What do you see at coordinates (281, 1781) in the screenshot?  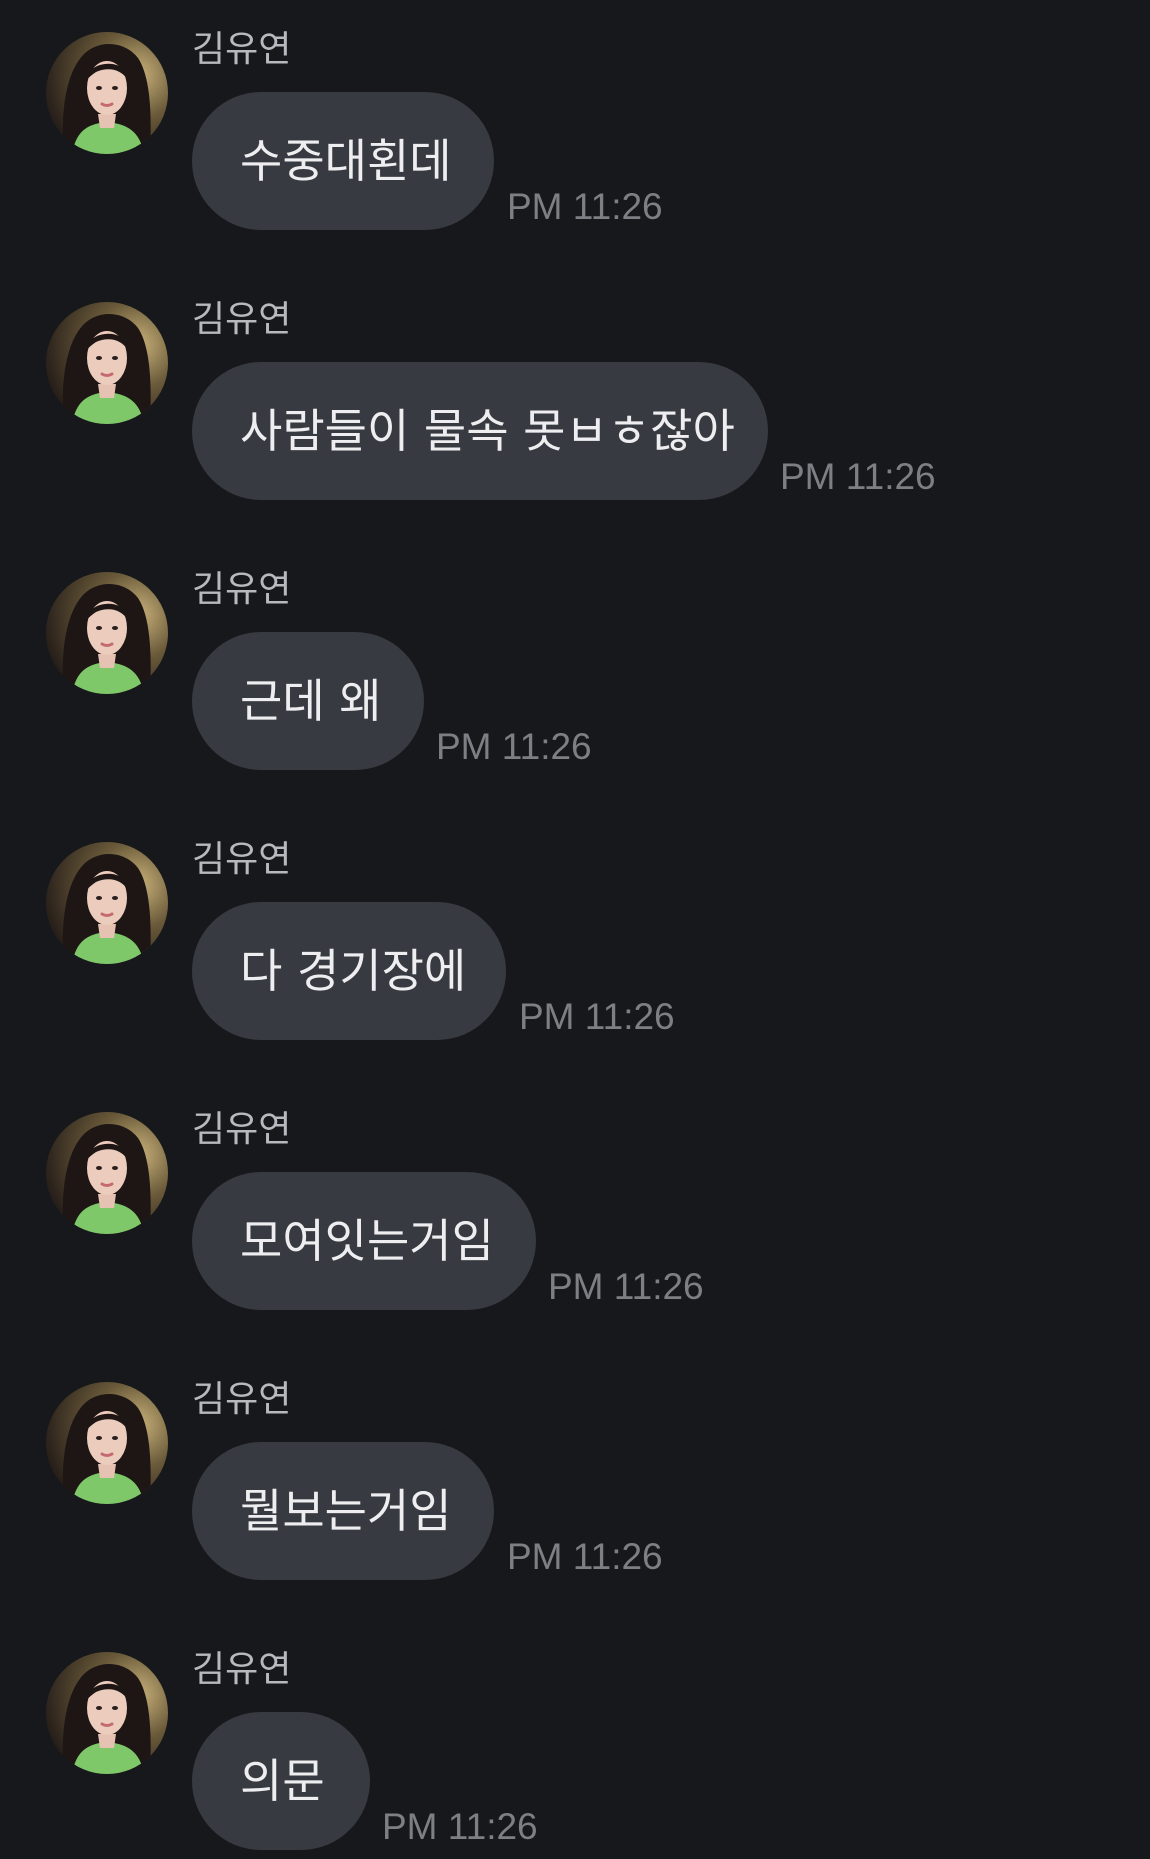 I see `message-bubble: 의문` at bounding box center [281, 1781].